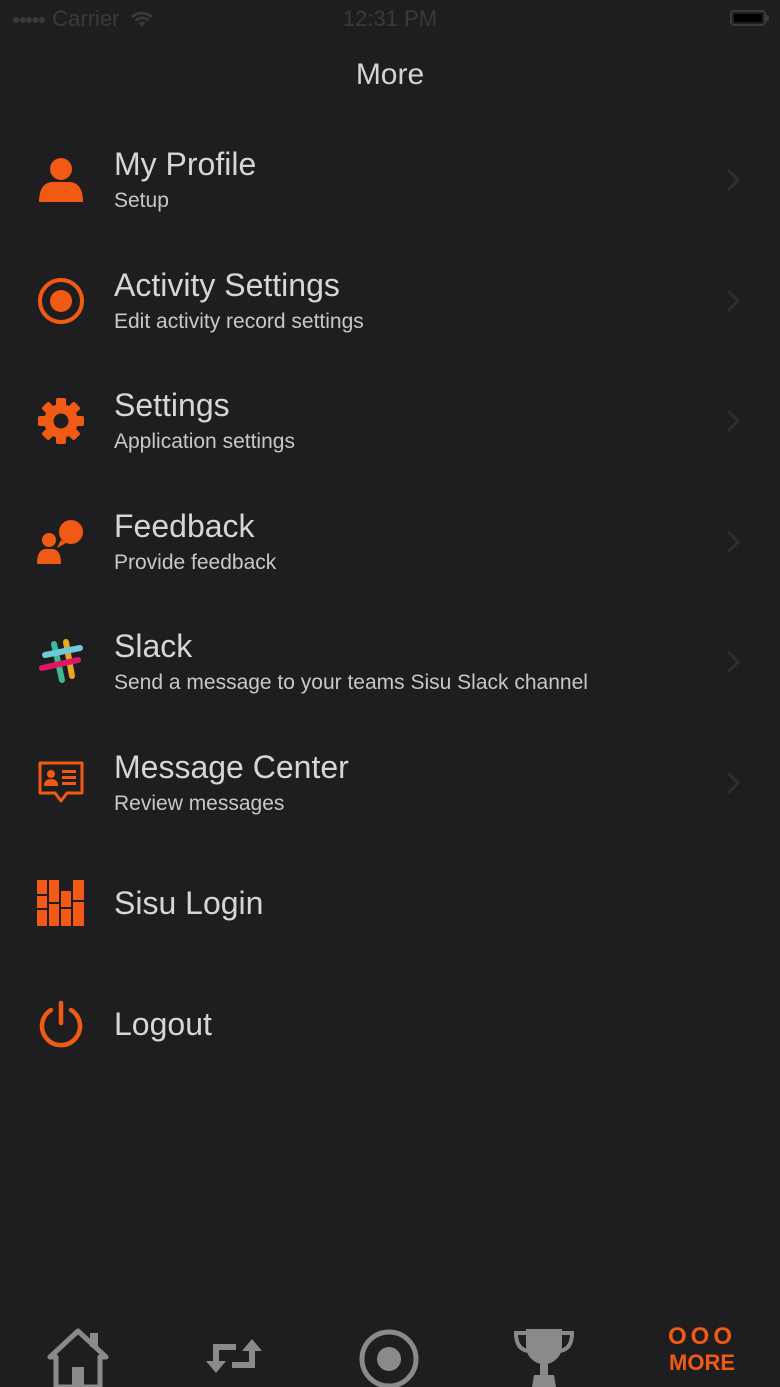  I want to click on status-bar: ●●●●● Carrier 12:31 PM, so click(390, 19).